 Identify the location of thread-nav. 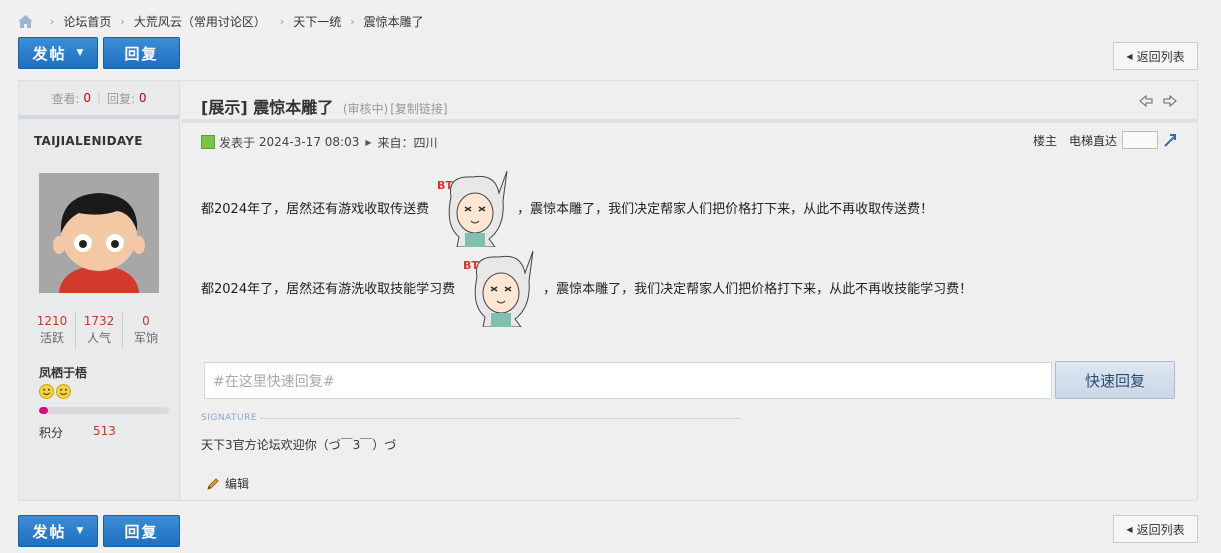
(1158, 101).